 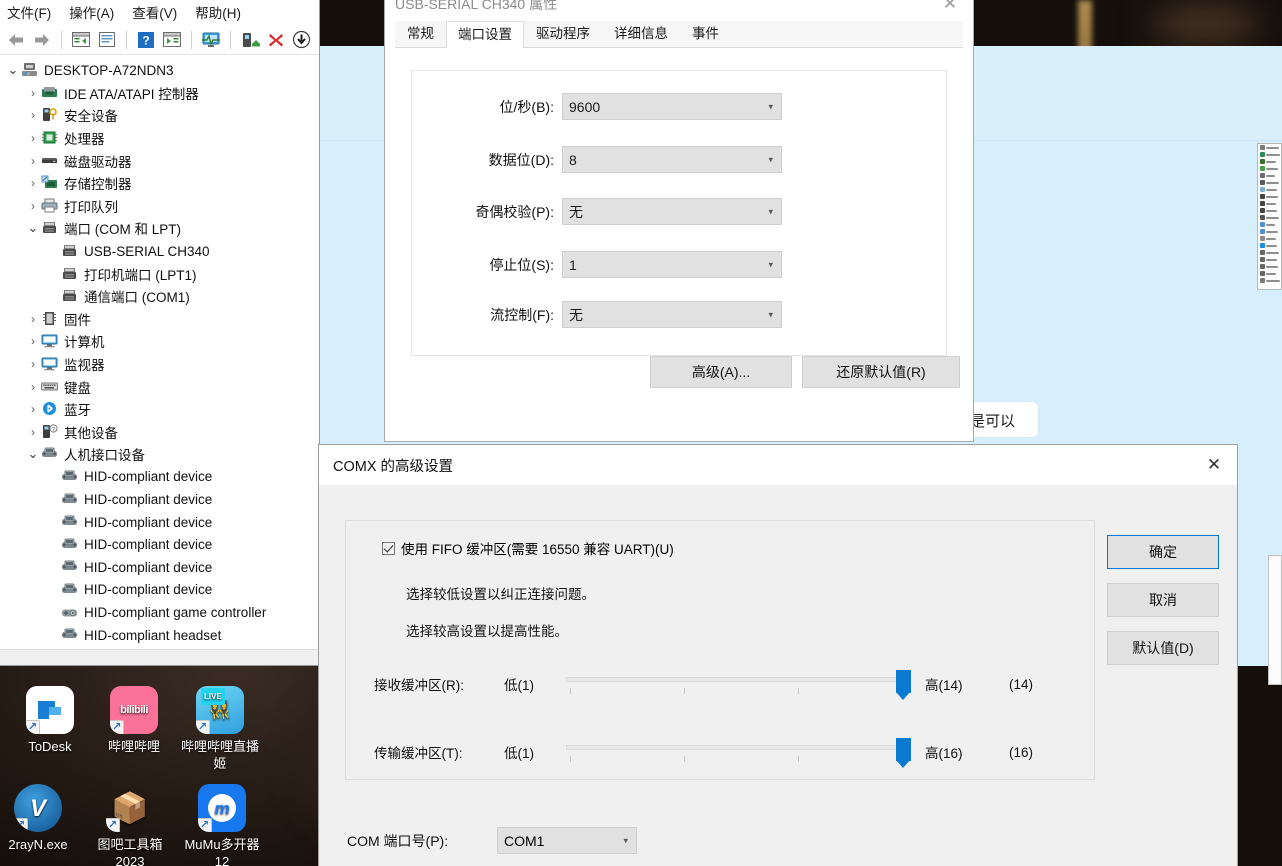 What do you see at coordinates (159, 364) in the screenshot?
I see `device-tree-item: › 监视器` at bounding box center [159, 364].